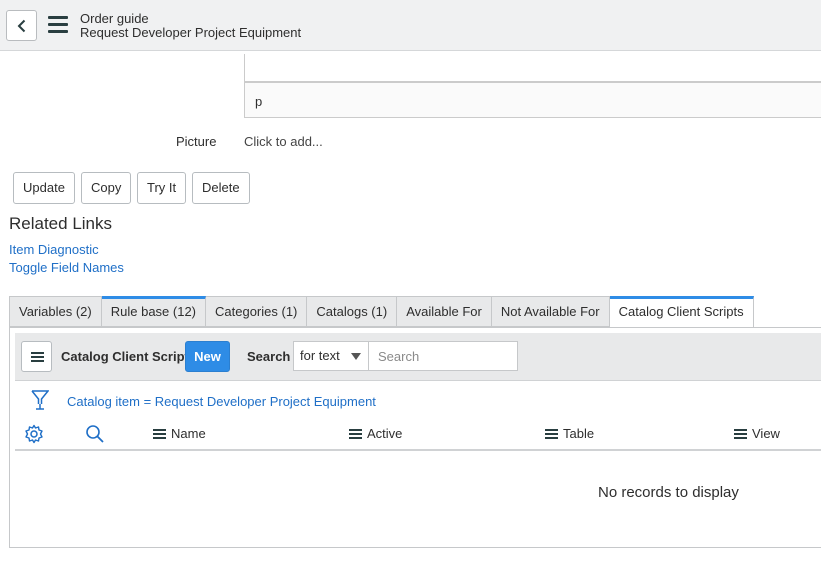  Describe the element at coordinates (34, 434) in the screenshot. I see `gear-icon` at that location.